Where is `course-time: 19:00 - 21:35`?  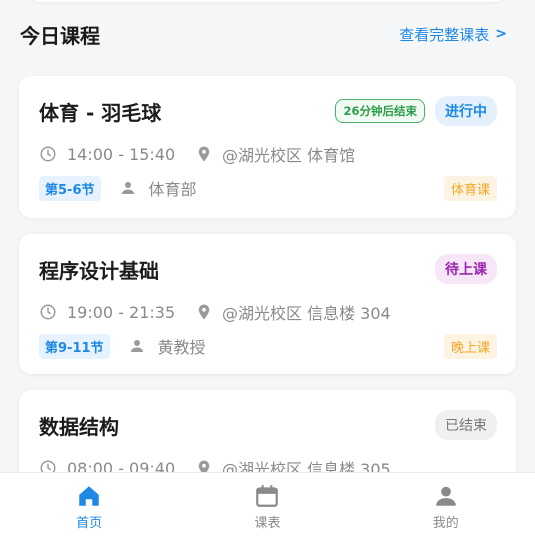
course-time: 19:00 - 21:35 is located at coordinates (117, 312).